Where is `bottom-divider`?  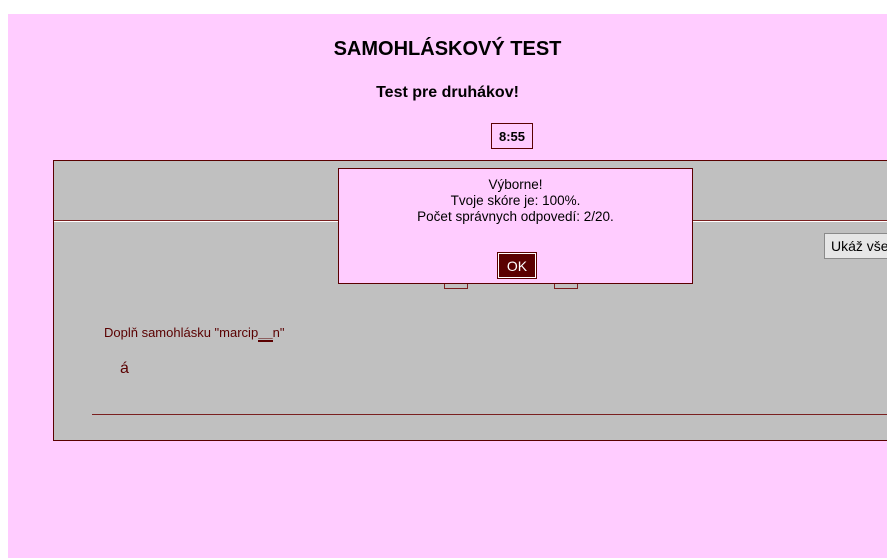 bottom-divider is located at coordinates (489, 414).